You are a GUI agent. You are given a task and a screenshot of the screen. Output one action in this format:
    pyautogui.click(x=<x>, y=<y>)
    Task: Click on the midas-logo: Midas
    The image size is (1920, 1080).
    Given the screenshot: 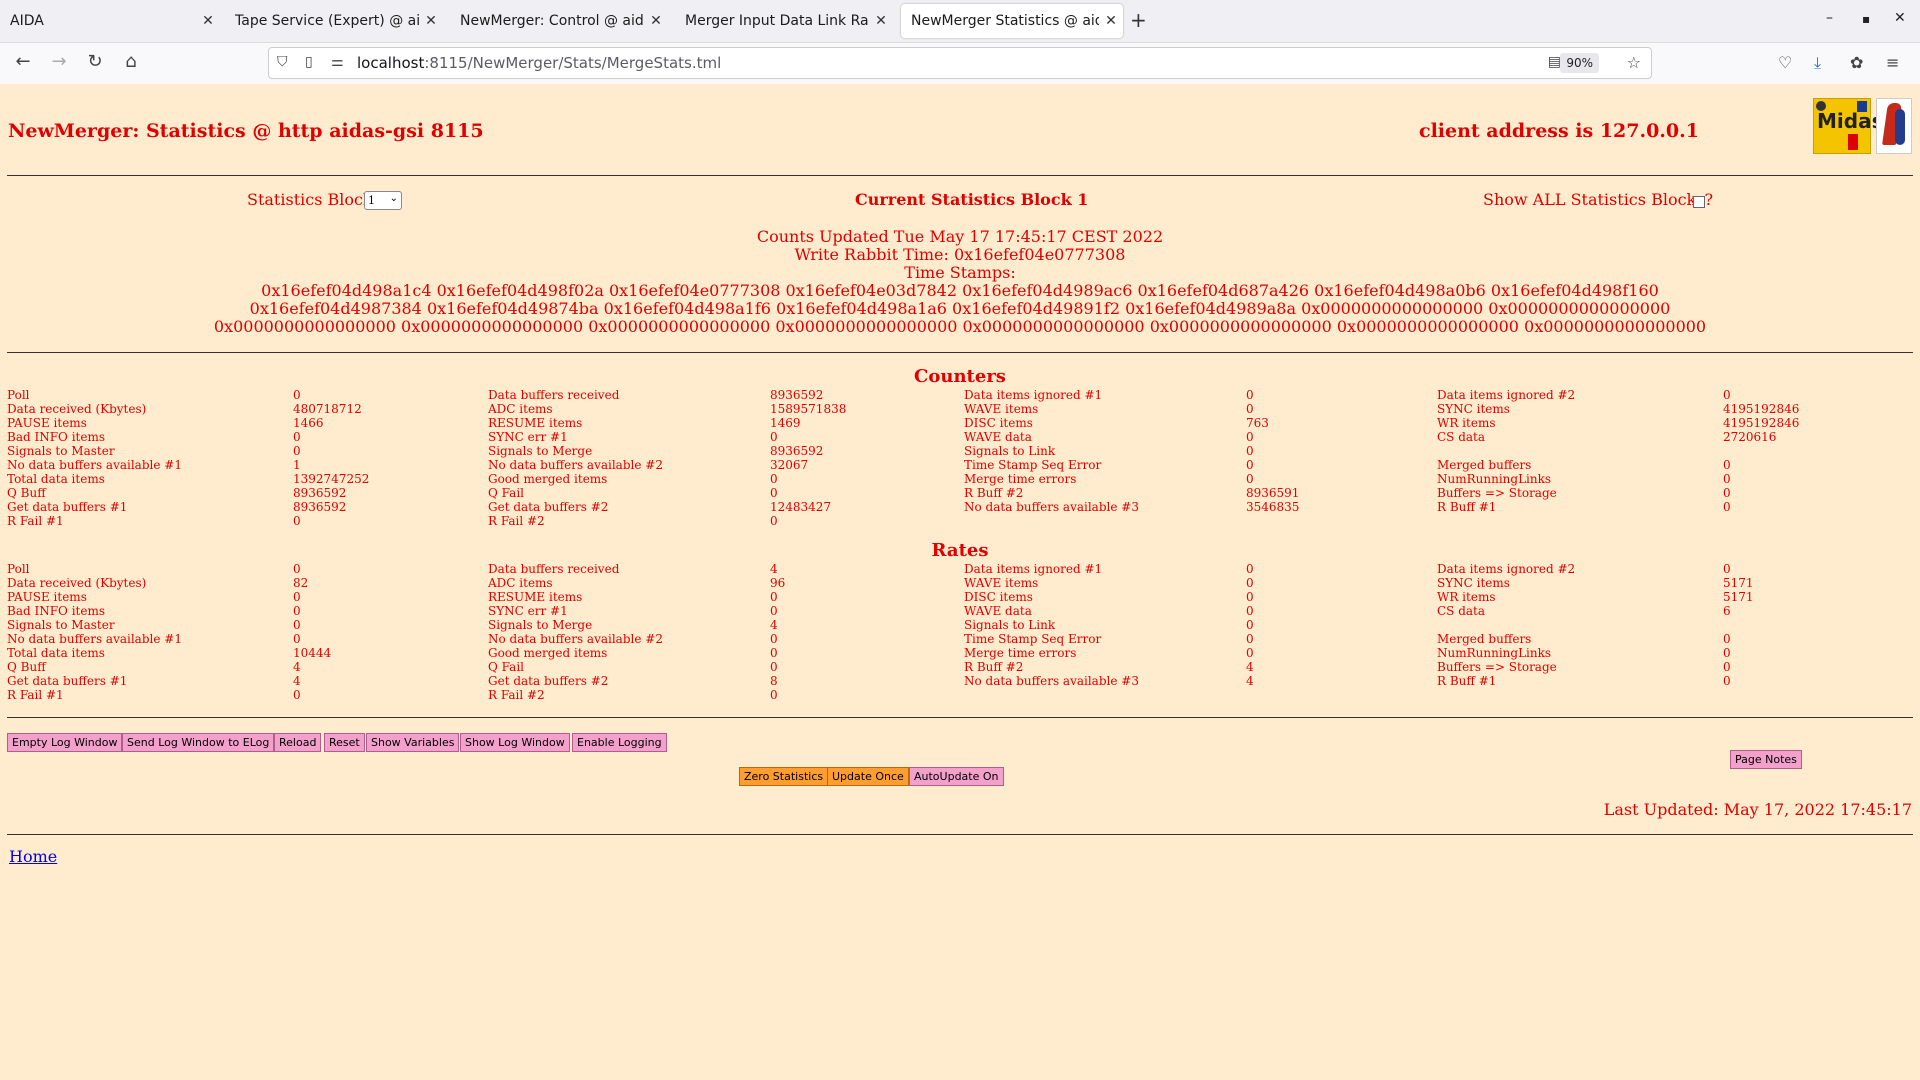 What is the action you would take?
    pyautogui.click(x=1848, y=126)
    